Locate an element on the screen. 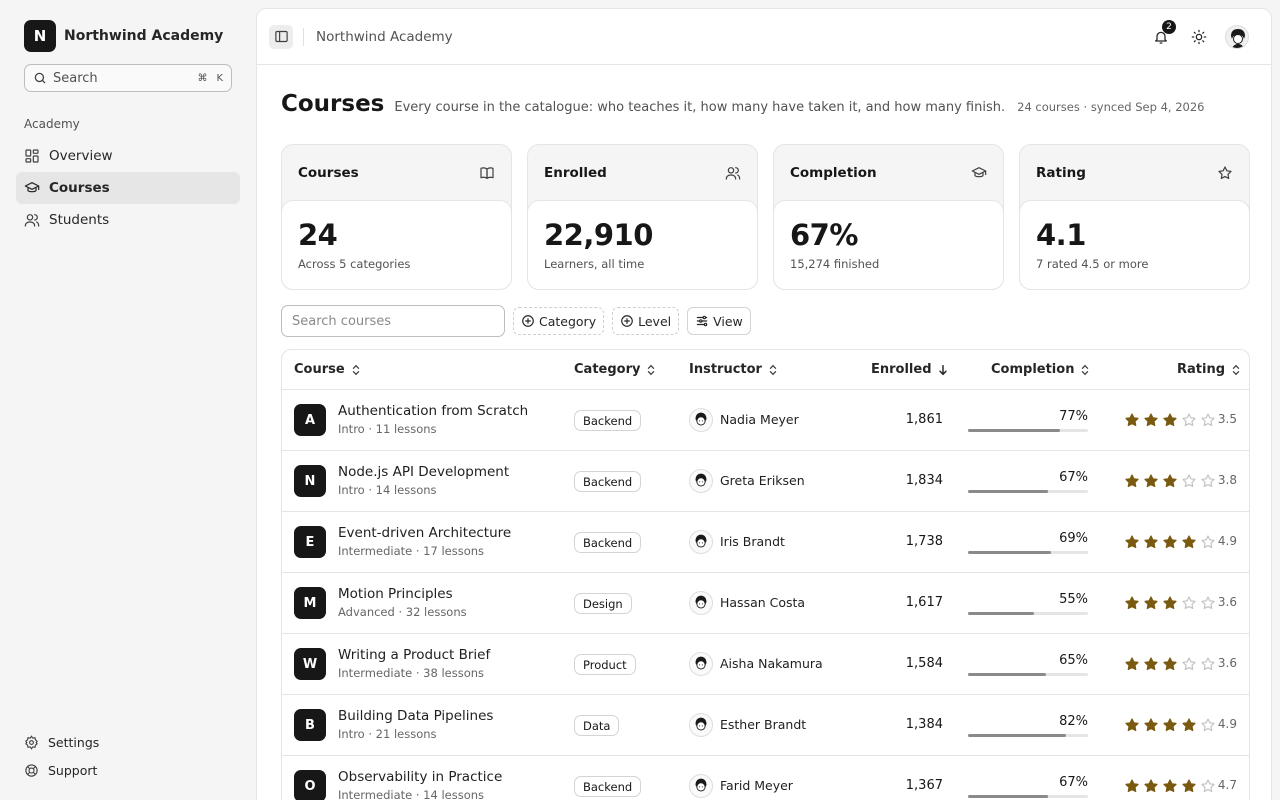 The width and height of the screenshot is (1280, 800). column-header-instructor: Instructor is located at coordinates (733, 369).